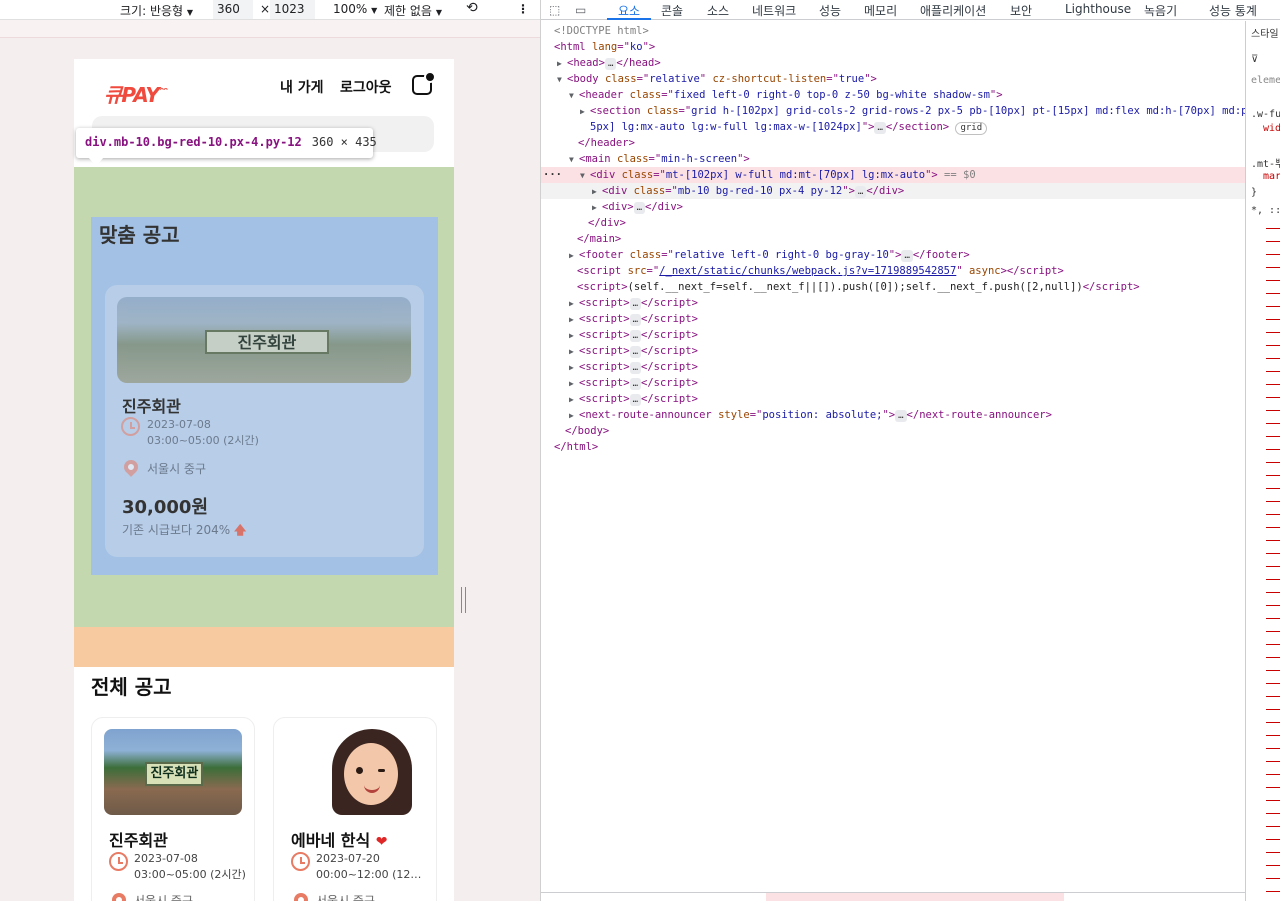  Describe the element at coordinates (1254, 59) in the screenshot. I see `filter-icon: ⊽` at that location.